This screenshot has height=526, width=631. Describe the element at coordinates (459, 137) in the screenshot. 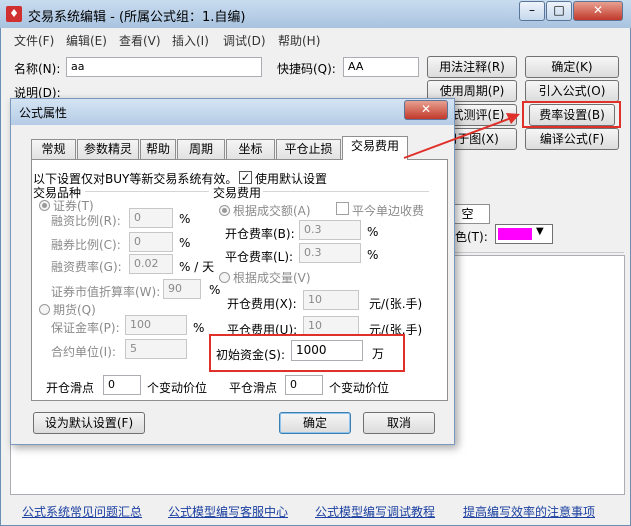

I see `arrow-line` at that location.